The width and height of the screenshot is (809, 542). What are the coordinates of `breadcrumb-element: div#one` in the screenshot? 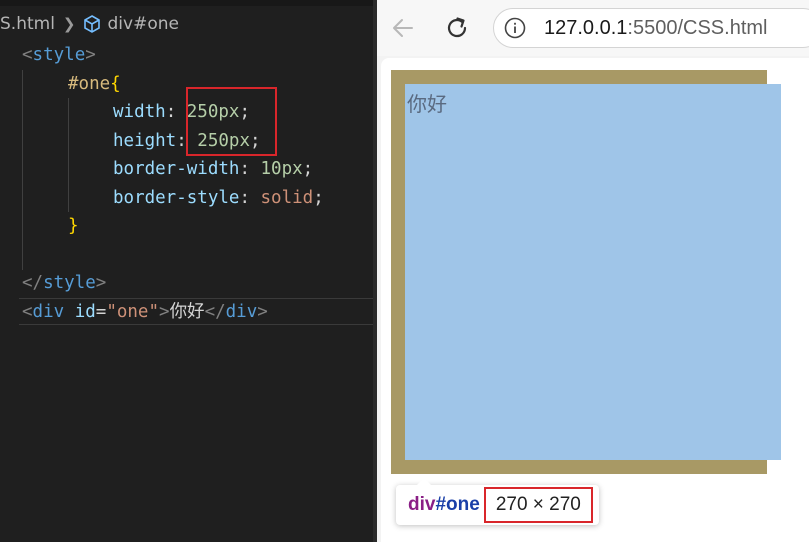 It's located at (143, 24).